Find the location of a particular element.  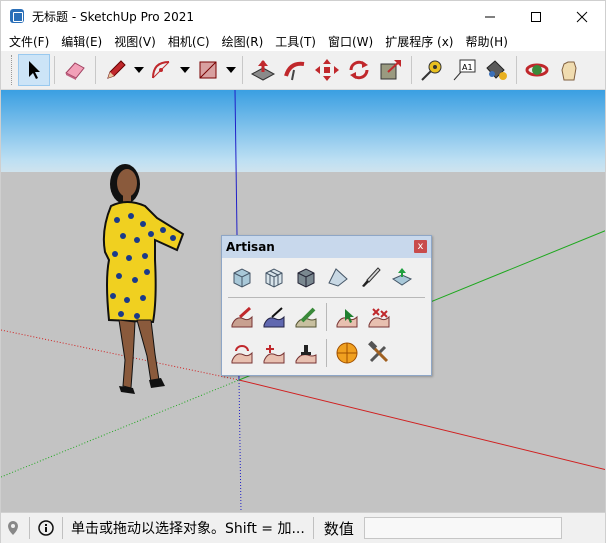

minimize-icon is located at coordinates (490, 16).